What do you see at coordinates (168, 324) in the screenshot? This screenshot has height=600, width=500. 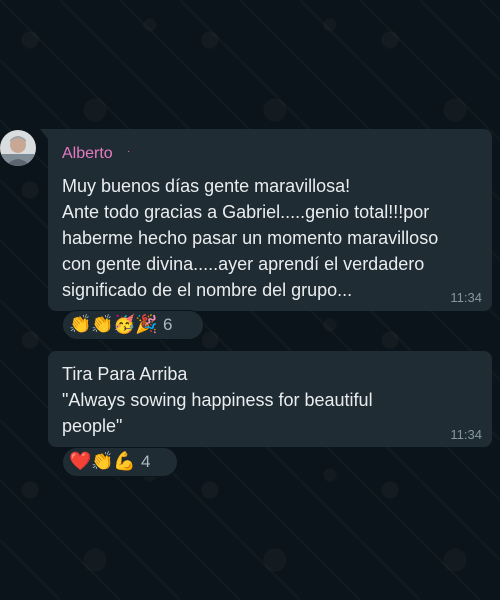 I see `reaction-count: 6` at bounding box center [168, 324].